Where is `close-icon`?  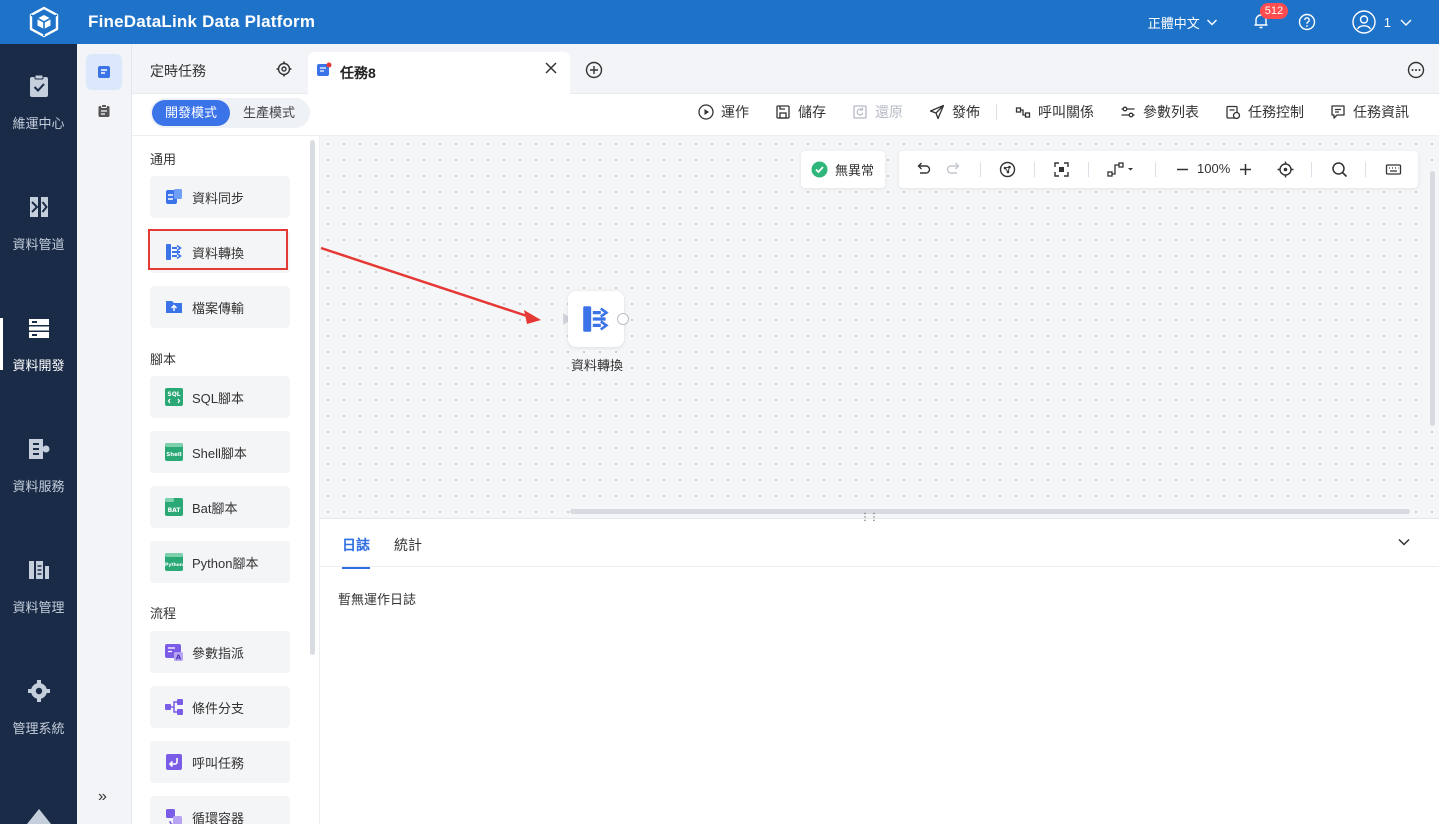 close-icon is located at coordinates (551, 68).